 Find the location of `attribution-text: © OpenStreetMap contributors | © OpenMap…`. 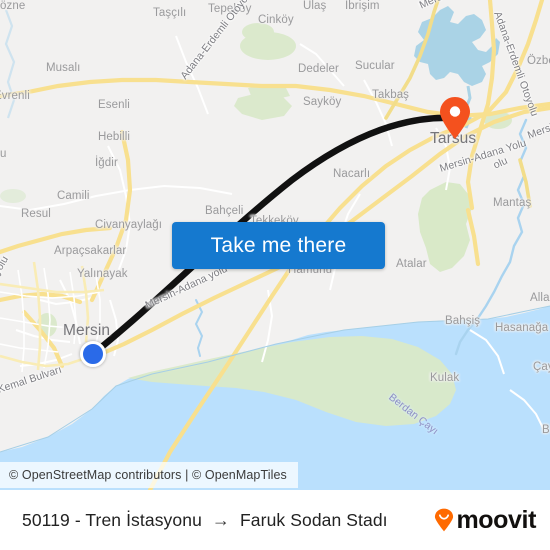

attribution-text: © OpenStreetMap contributors | © OpenMap… is located at coordinates (148, 475).